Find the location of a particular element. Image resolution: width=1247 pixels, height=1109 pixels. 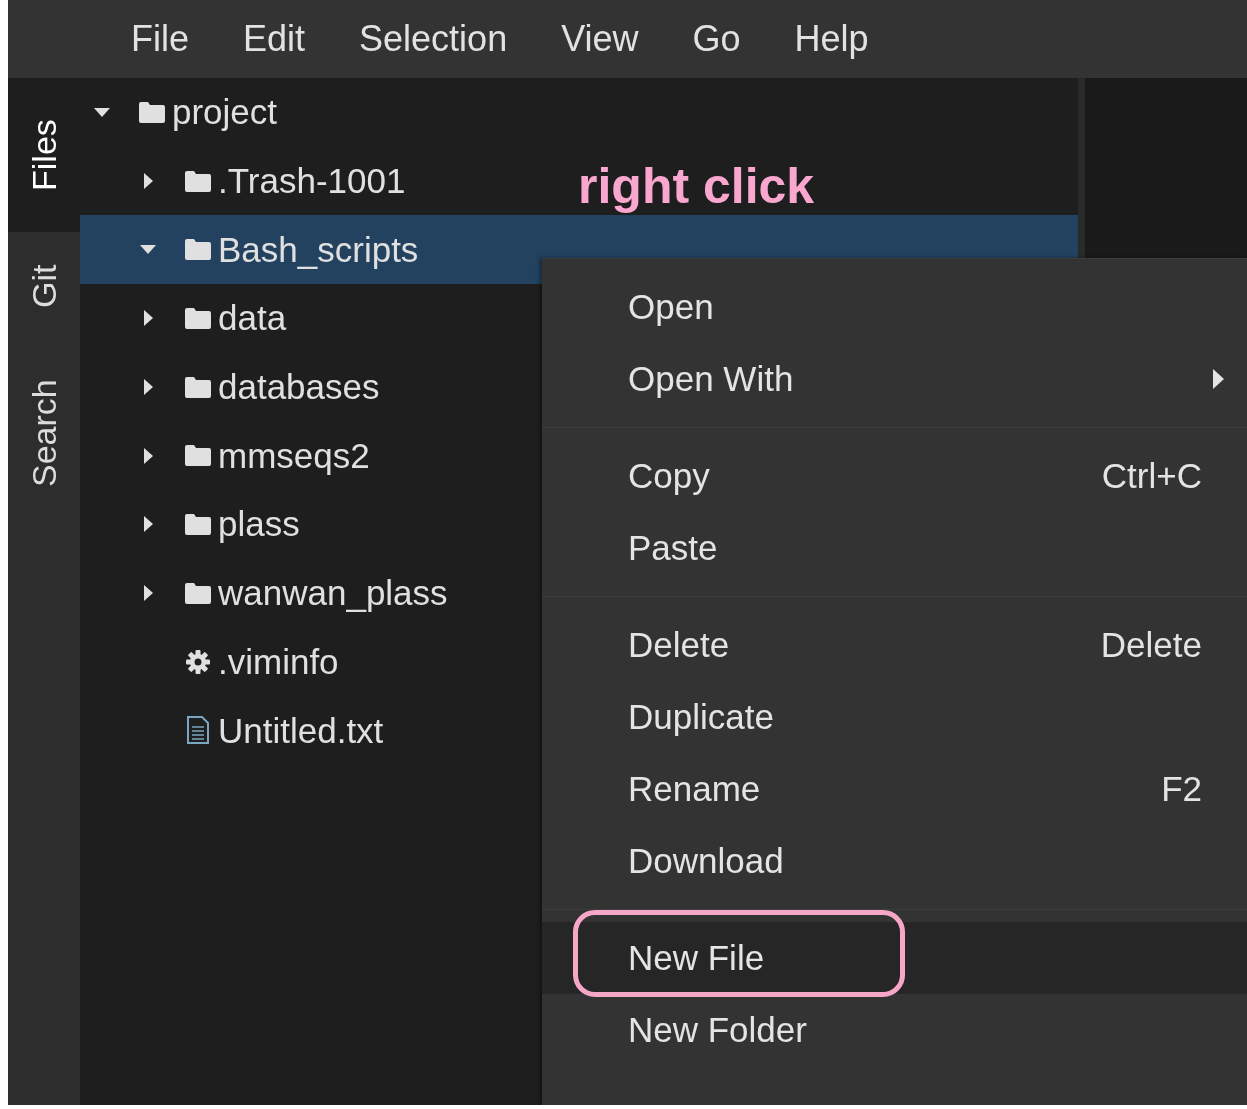

menu-item: New Folder is located at coordinates (894, 1030).